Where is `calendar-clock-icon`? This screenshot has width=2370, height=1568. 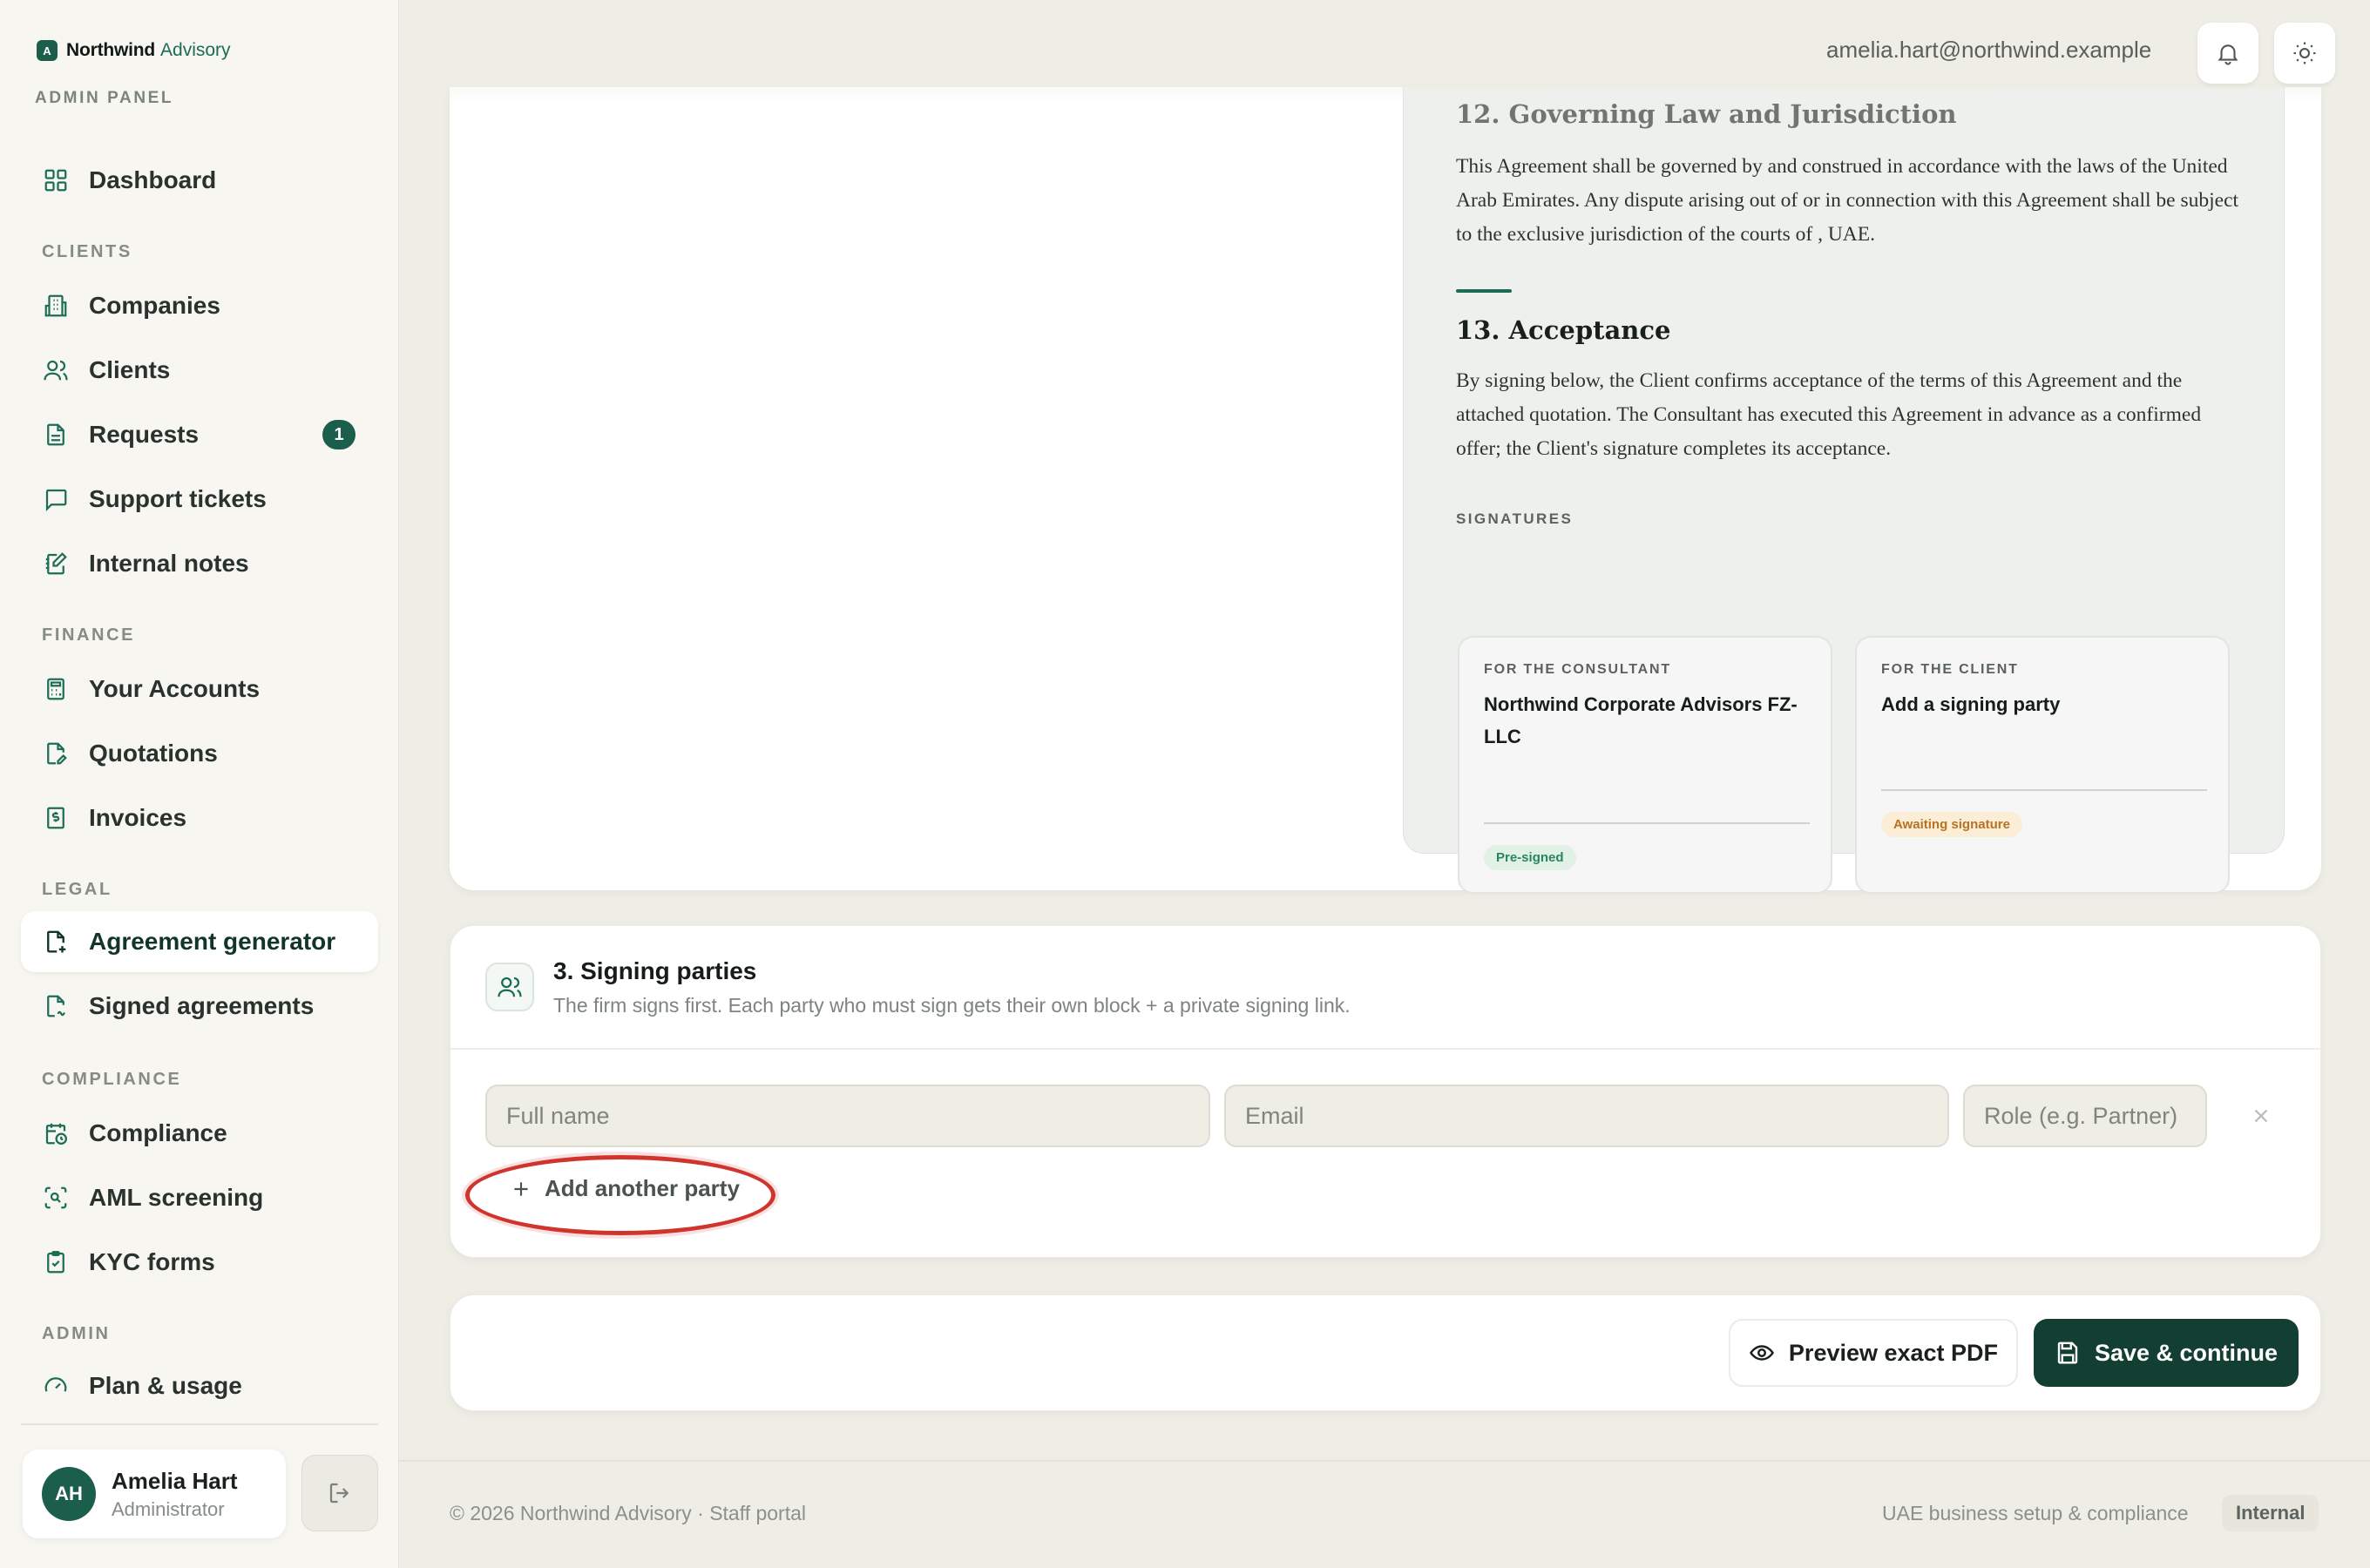
calendar-clock-icon is located at coordinates (56, 1133).